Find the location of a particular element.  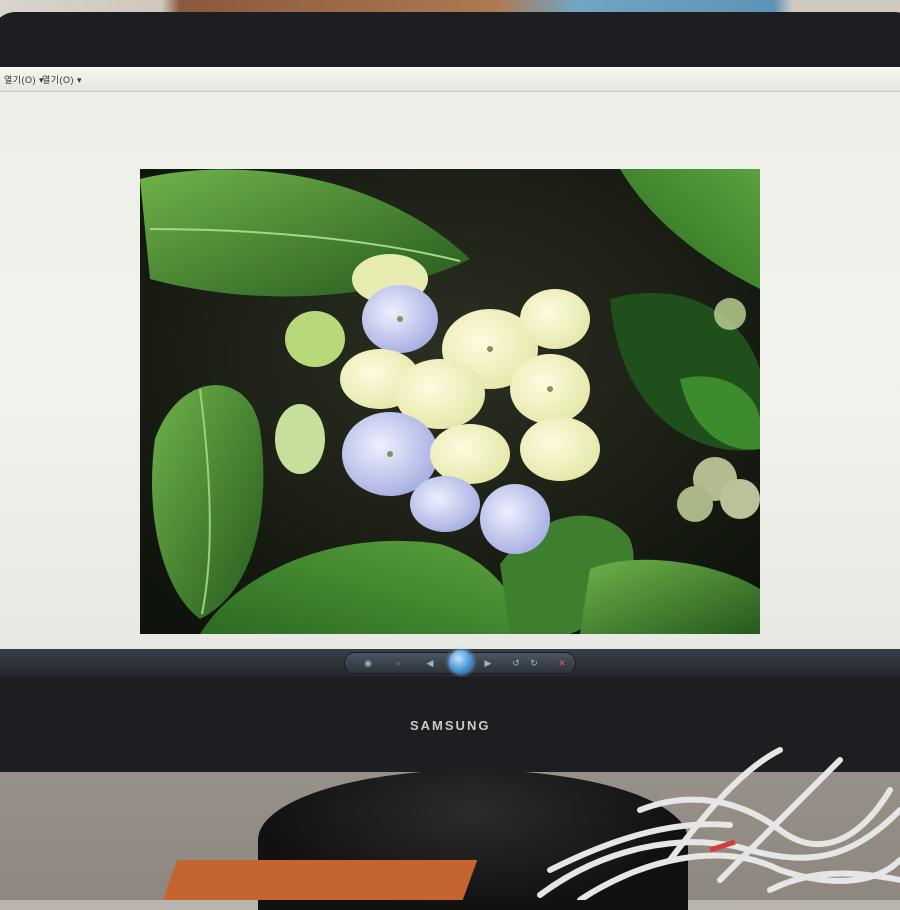

menu-open-left: 열기(O) ▾ is located at coordinates (24, 79).